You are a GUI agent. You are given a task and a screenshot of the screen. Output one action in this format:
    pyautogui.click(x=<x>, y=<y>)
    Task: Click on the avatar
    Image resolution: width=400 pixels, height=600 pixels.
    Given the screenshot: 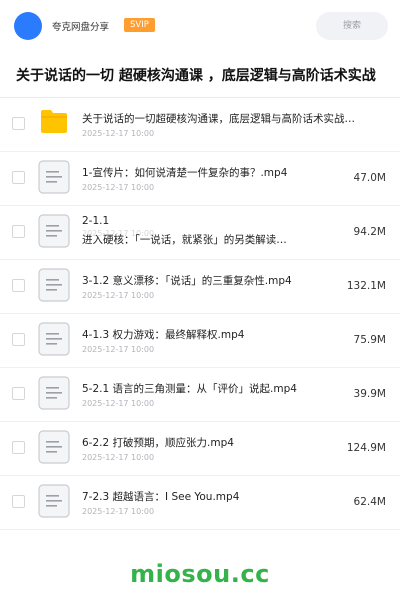 What is the action you would take?
    pyautogui.click(x=28, y=26)
    